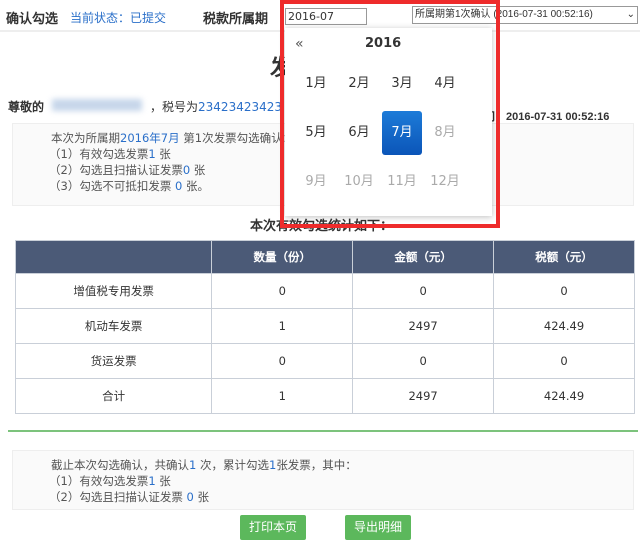 Image resolution: width=640 pixels, height=546 pixels. Describe the element at coordinates (110, 481) in the screenshot. I see `cumulative-item: （1）有效勾选发票1 张` at that location.